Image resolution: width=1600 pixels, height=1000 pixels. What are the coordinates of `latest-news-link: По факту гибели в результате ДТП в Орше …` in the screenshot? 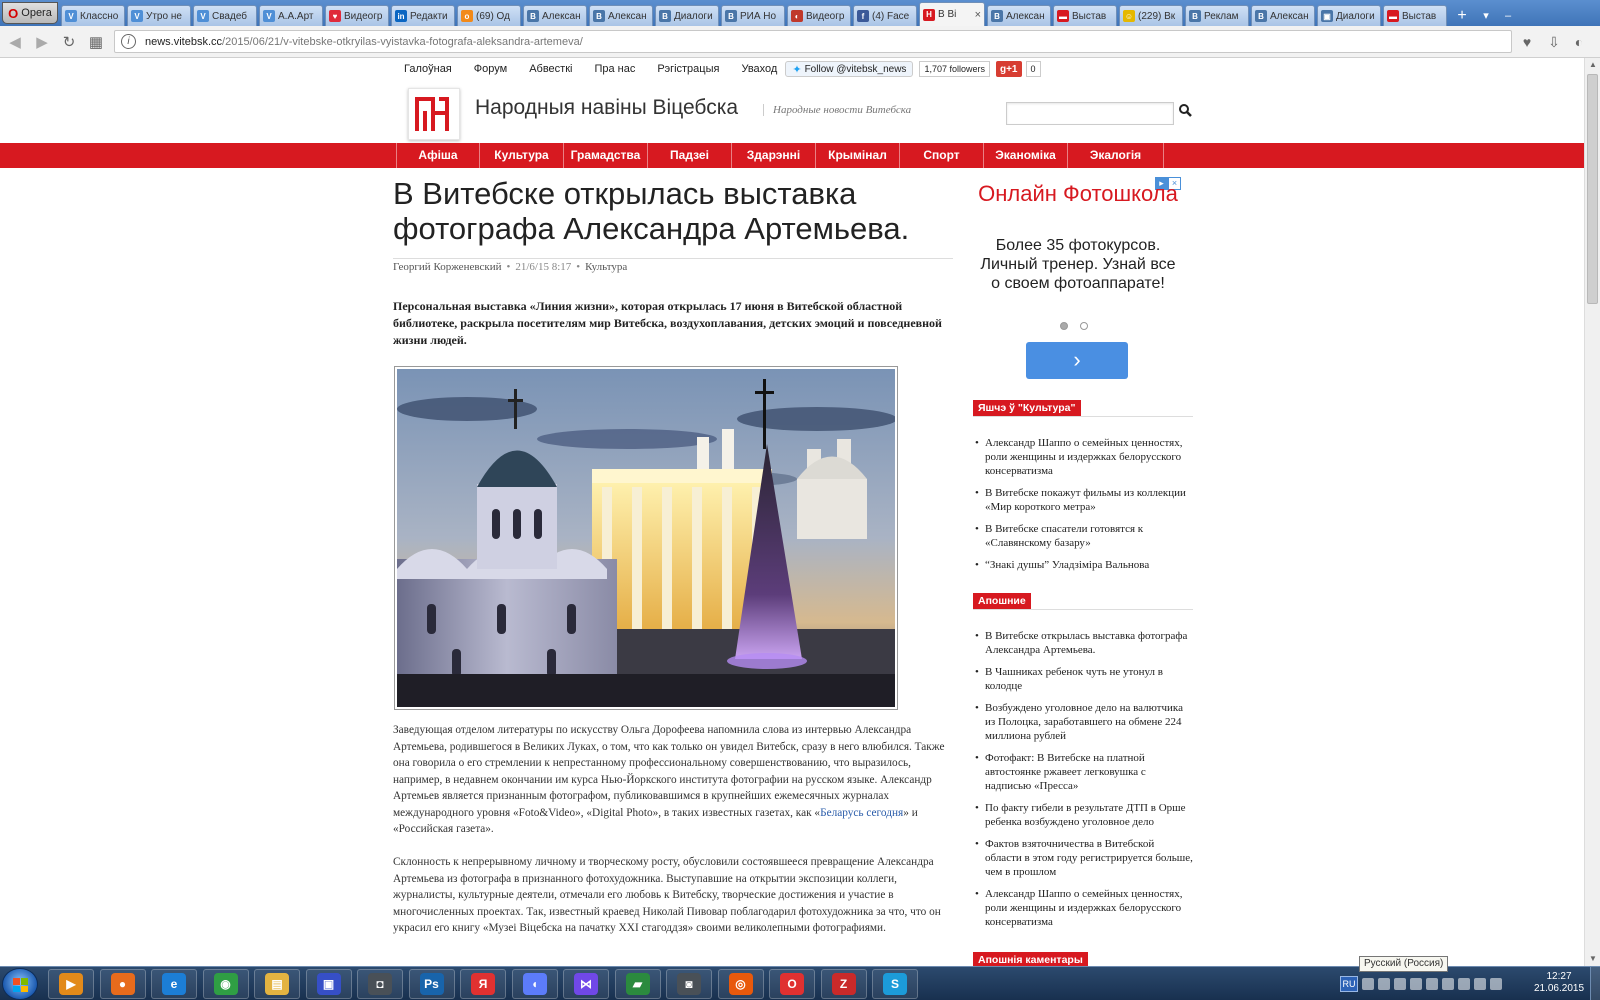 It's located at (1083, 815).